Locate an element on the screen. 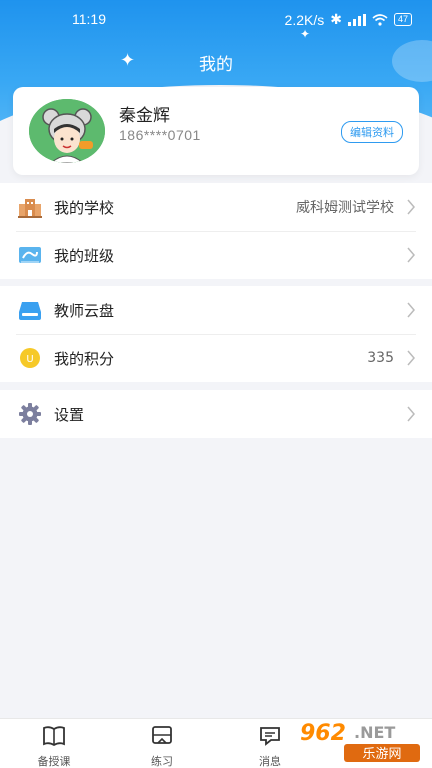 The height and width of the screenshot is (768, 432). school-name: 威科姆测试学校 is located at coordinates (345, 208).